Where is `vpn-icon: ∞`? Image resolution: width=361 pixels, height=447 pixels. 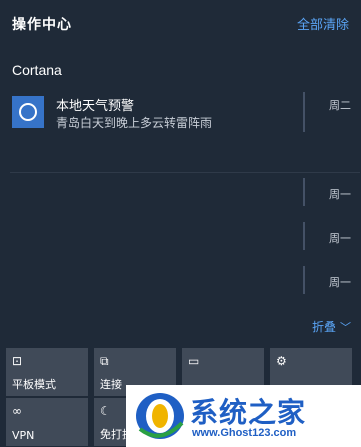 vpn-icon: ∞ is located at coordinates (17, 411).